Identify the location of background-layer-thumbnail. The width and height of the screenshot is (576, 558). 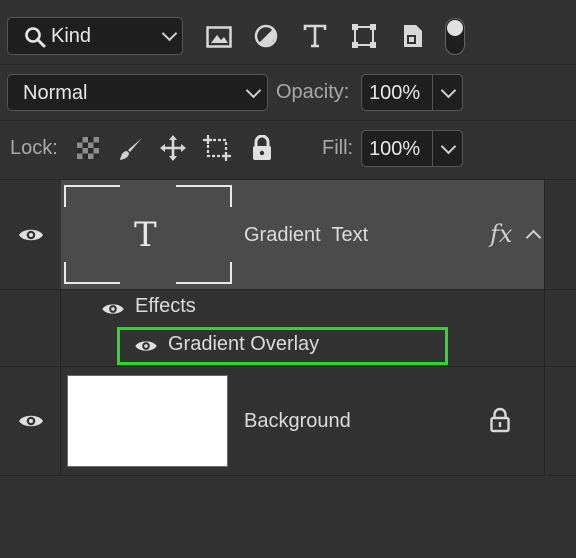
(147, 421).